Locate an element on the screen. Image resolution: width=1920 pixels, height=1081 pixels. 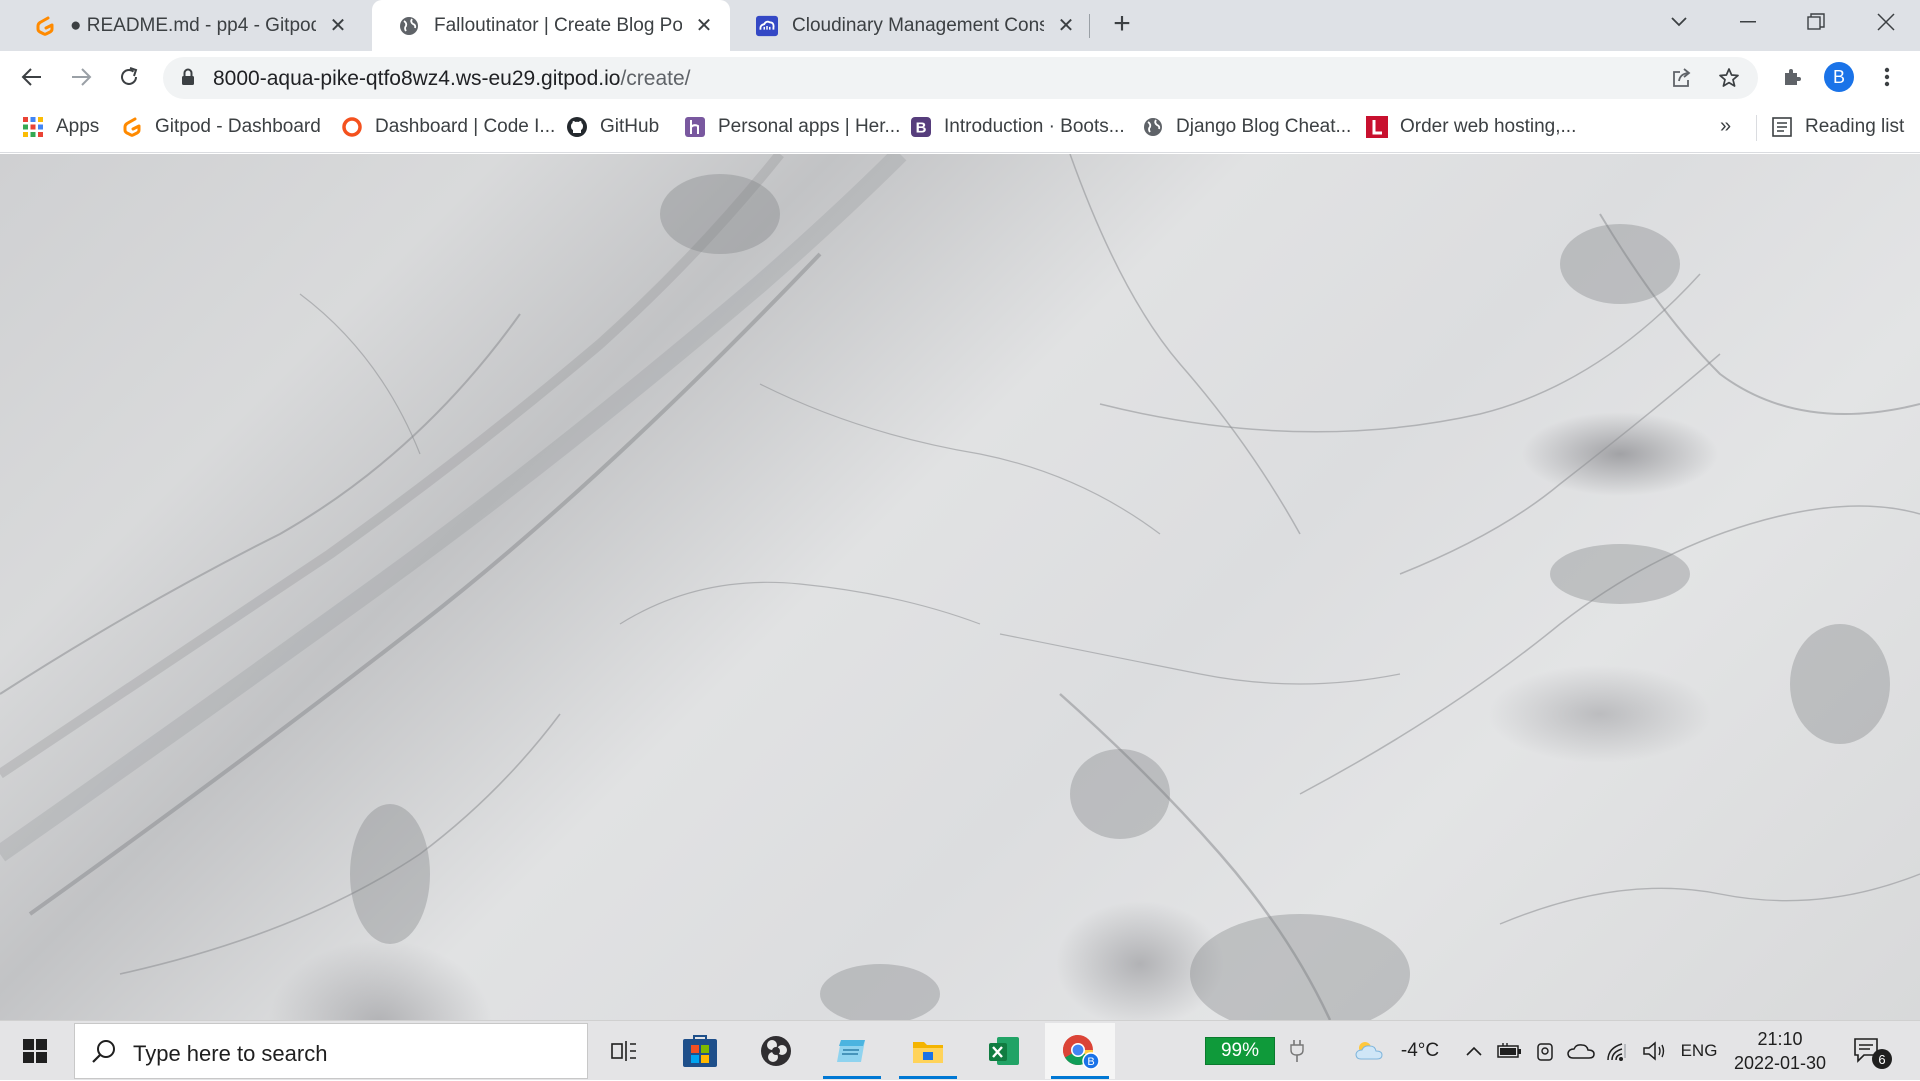
chrome-icon: B is located at coordinates (1080, 1051).